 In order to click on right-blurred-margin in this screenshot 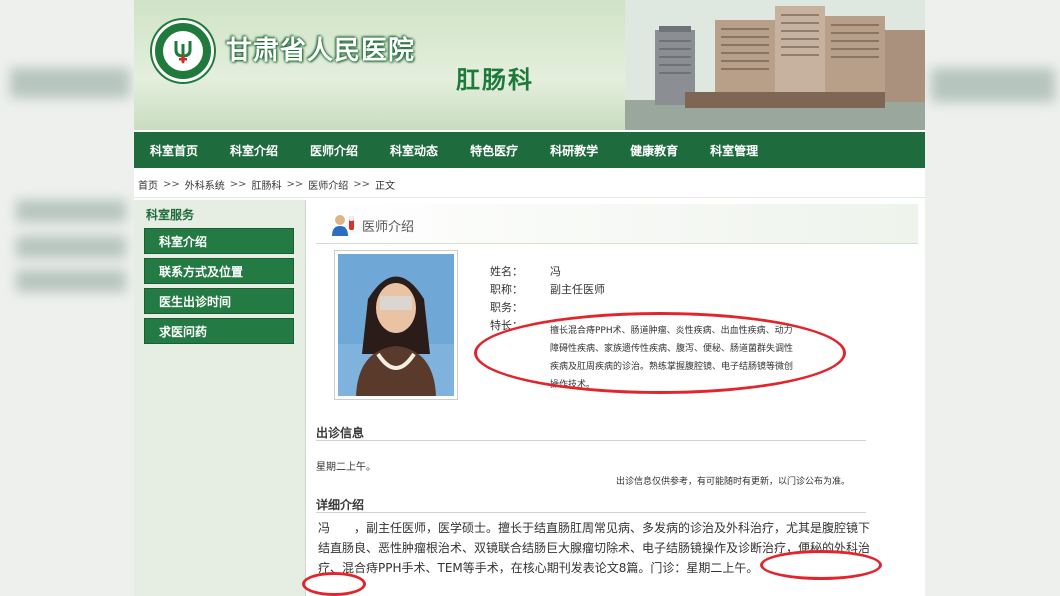, I will do `click(992, 298)`.